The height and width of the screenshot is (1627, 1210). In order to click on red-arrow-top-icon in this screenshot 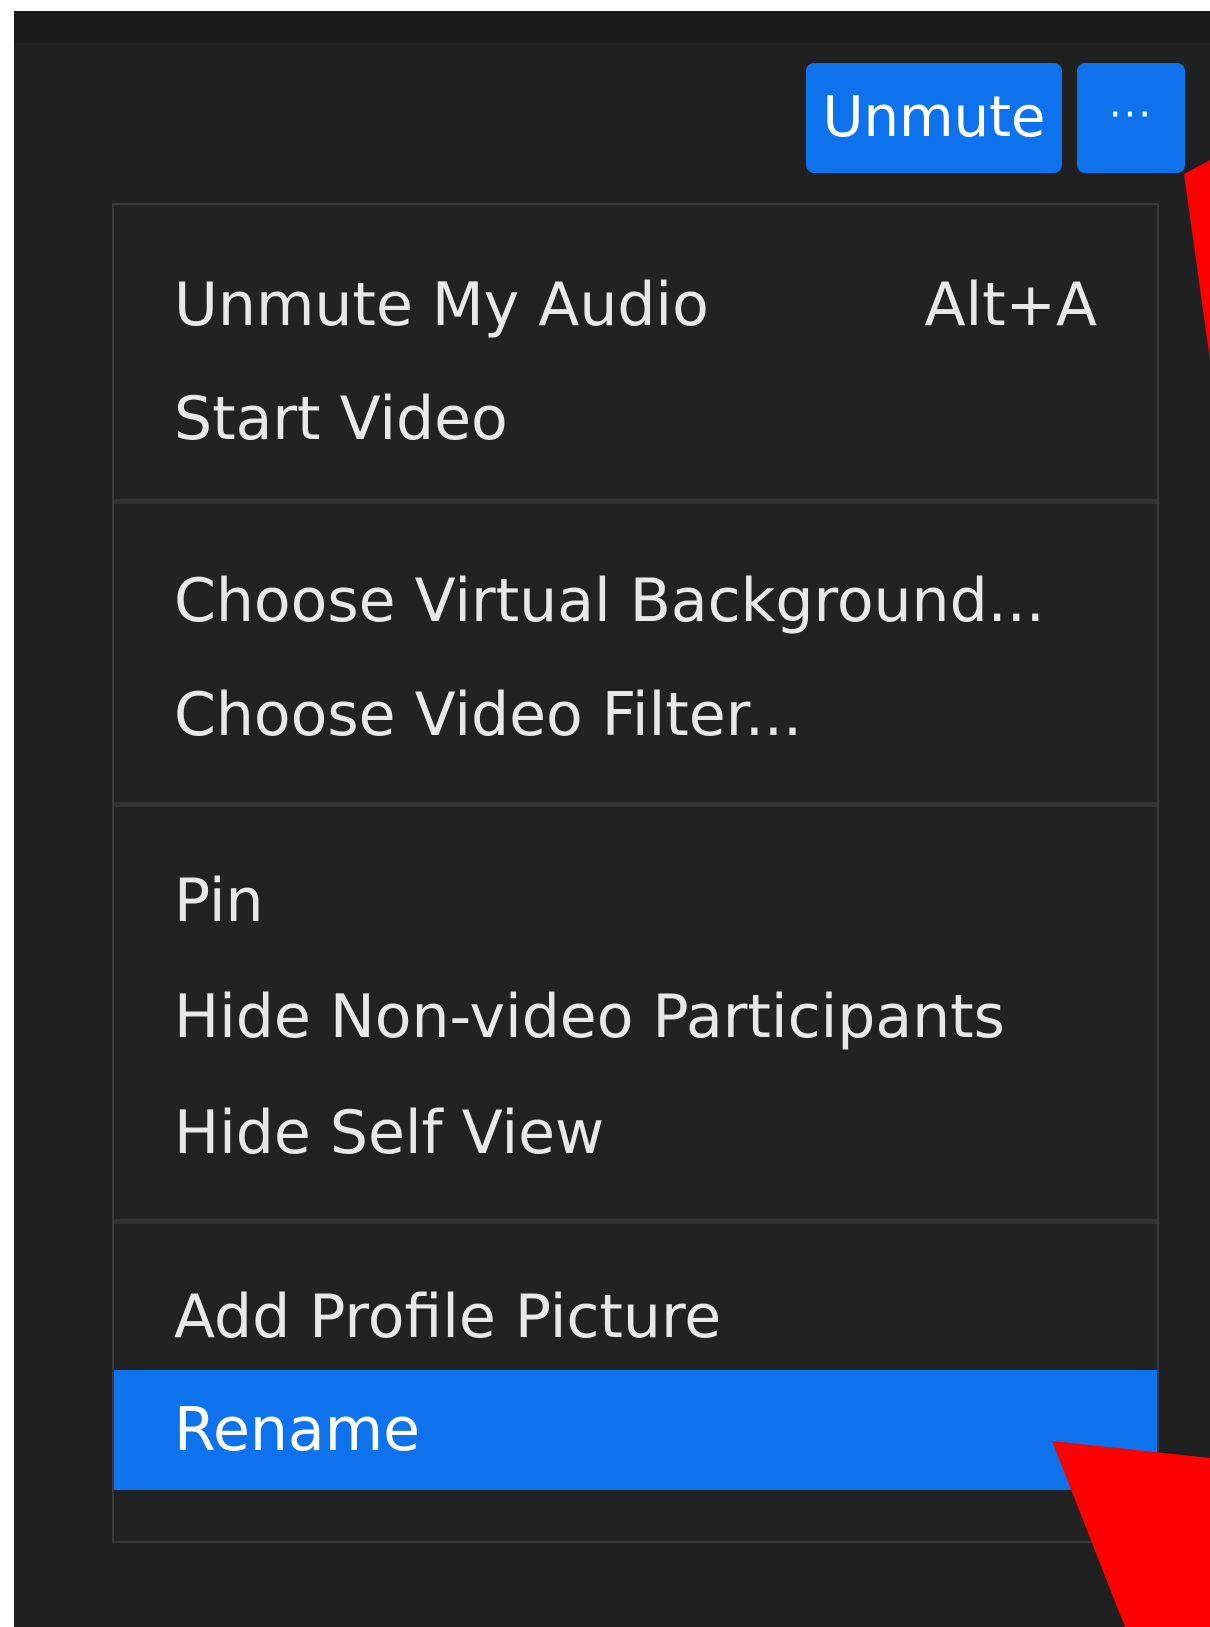, I will do `click(1197, 260)`.